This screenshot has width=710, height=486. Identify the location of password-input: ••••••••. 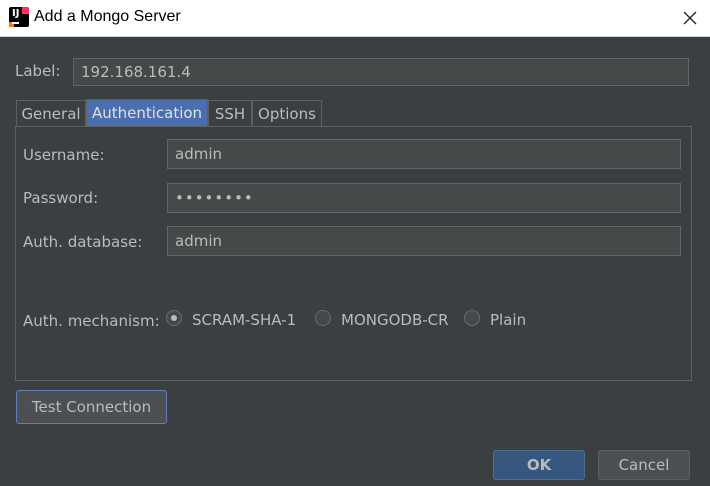
(424, 198).